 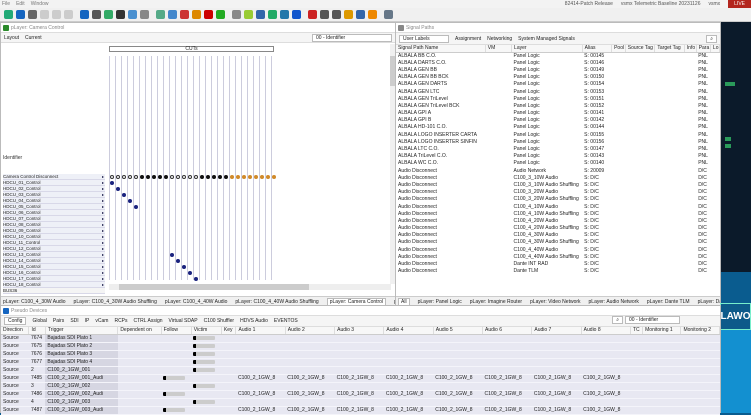 I want to click on table-row: ALBALA GPI A Panel Logic S: 00141 PNL, so click(x=558, y=113).